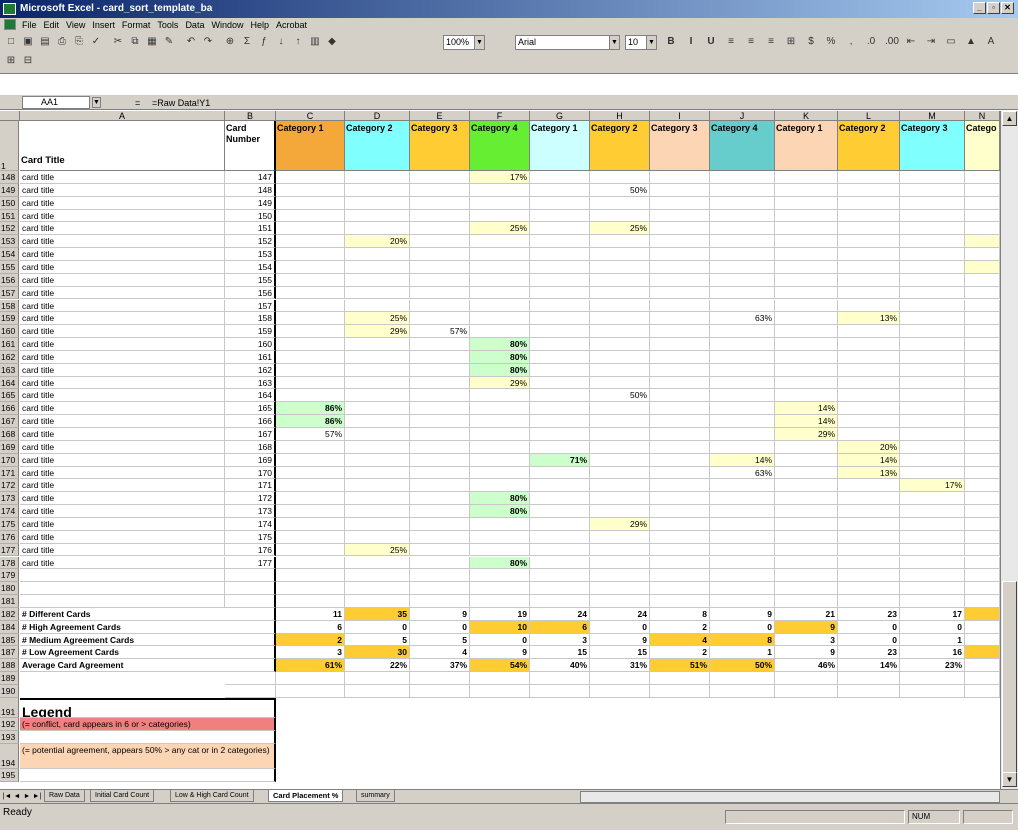  What do you see at coordinates (500, 666) in the screenshot?
I see `summary-value: 54%` at bounding box center [500, 666].